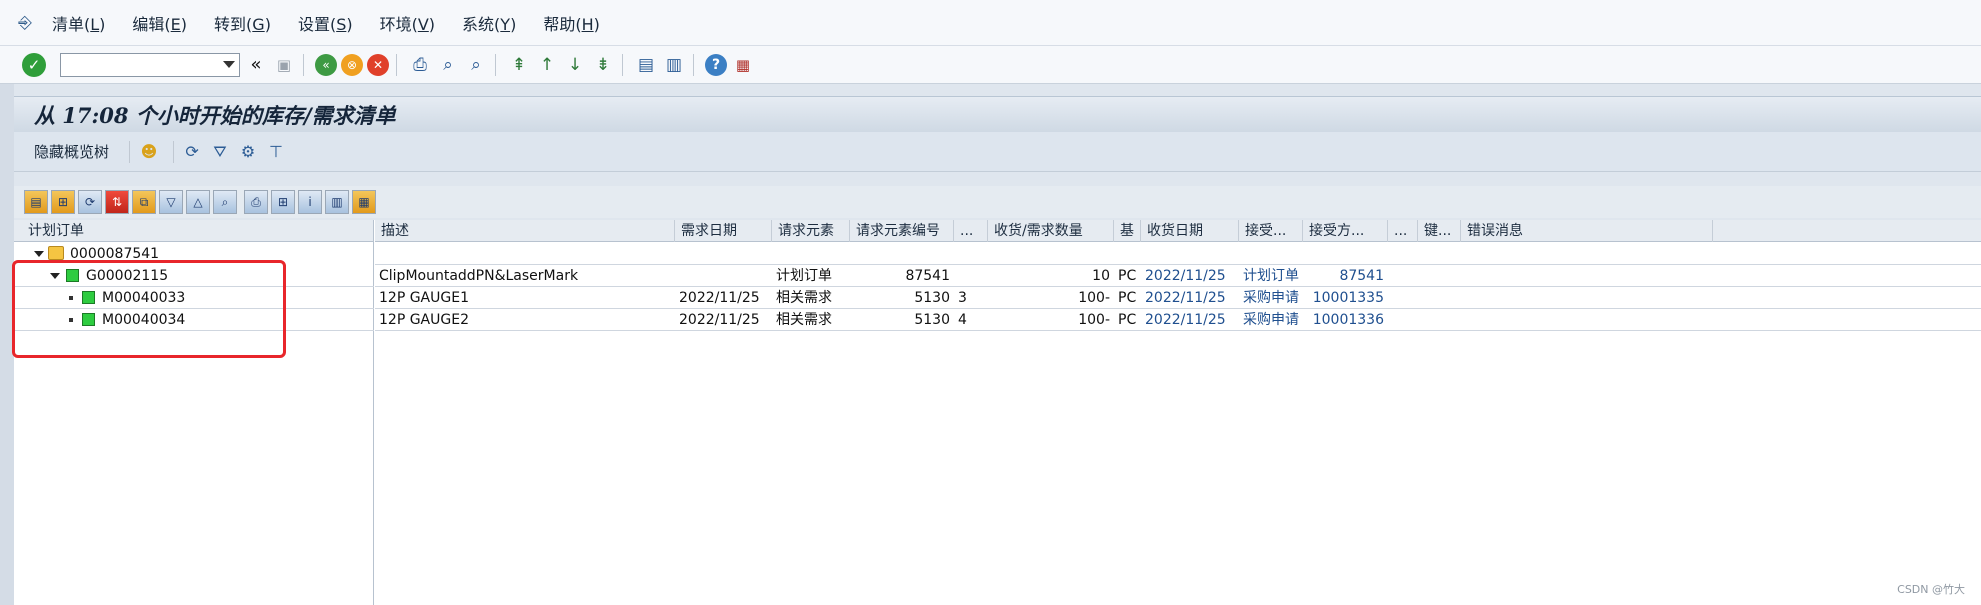 This screenshot has height=605, width=1981. What do you see at coordinates (215, 115) in the screenshot?
I see `page-title: 从 17:08 个小时开始的库存/需求清单` at bounding box center [215, 115].